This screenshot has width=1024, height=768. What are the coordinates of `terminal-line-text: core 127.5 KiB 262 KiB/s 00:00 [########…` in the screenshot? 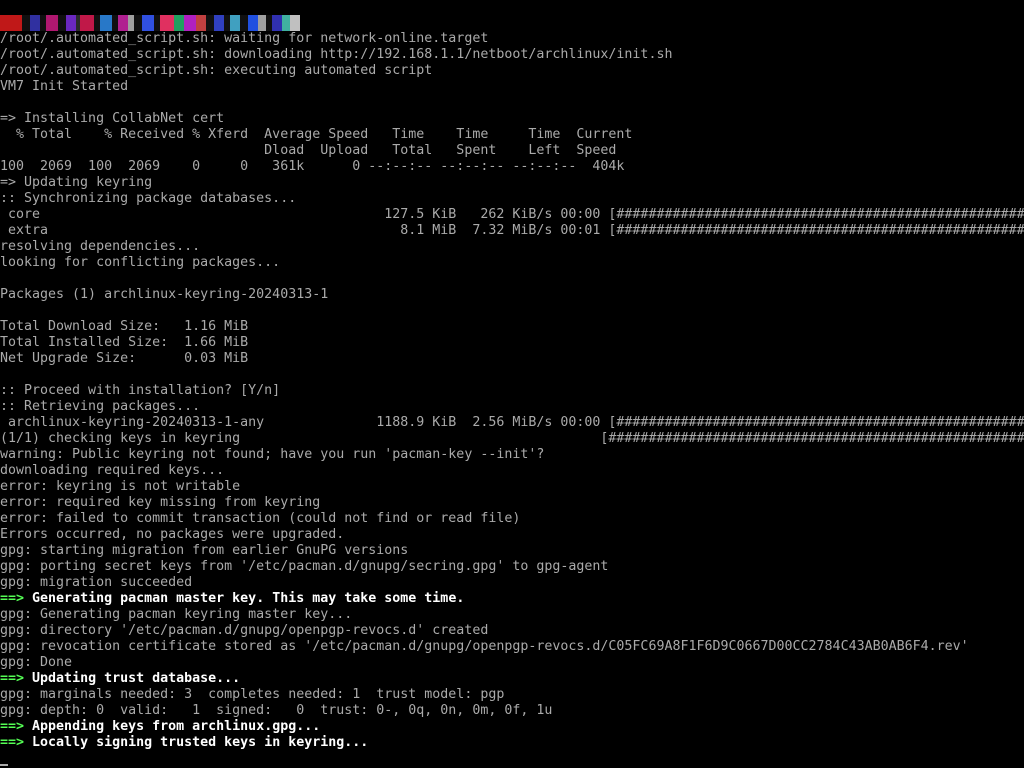 It's located at (512, 214).